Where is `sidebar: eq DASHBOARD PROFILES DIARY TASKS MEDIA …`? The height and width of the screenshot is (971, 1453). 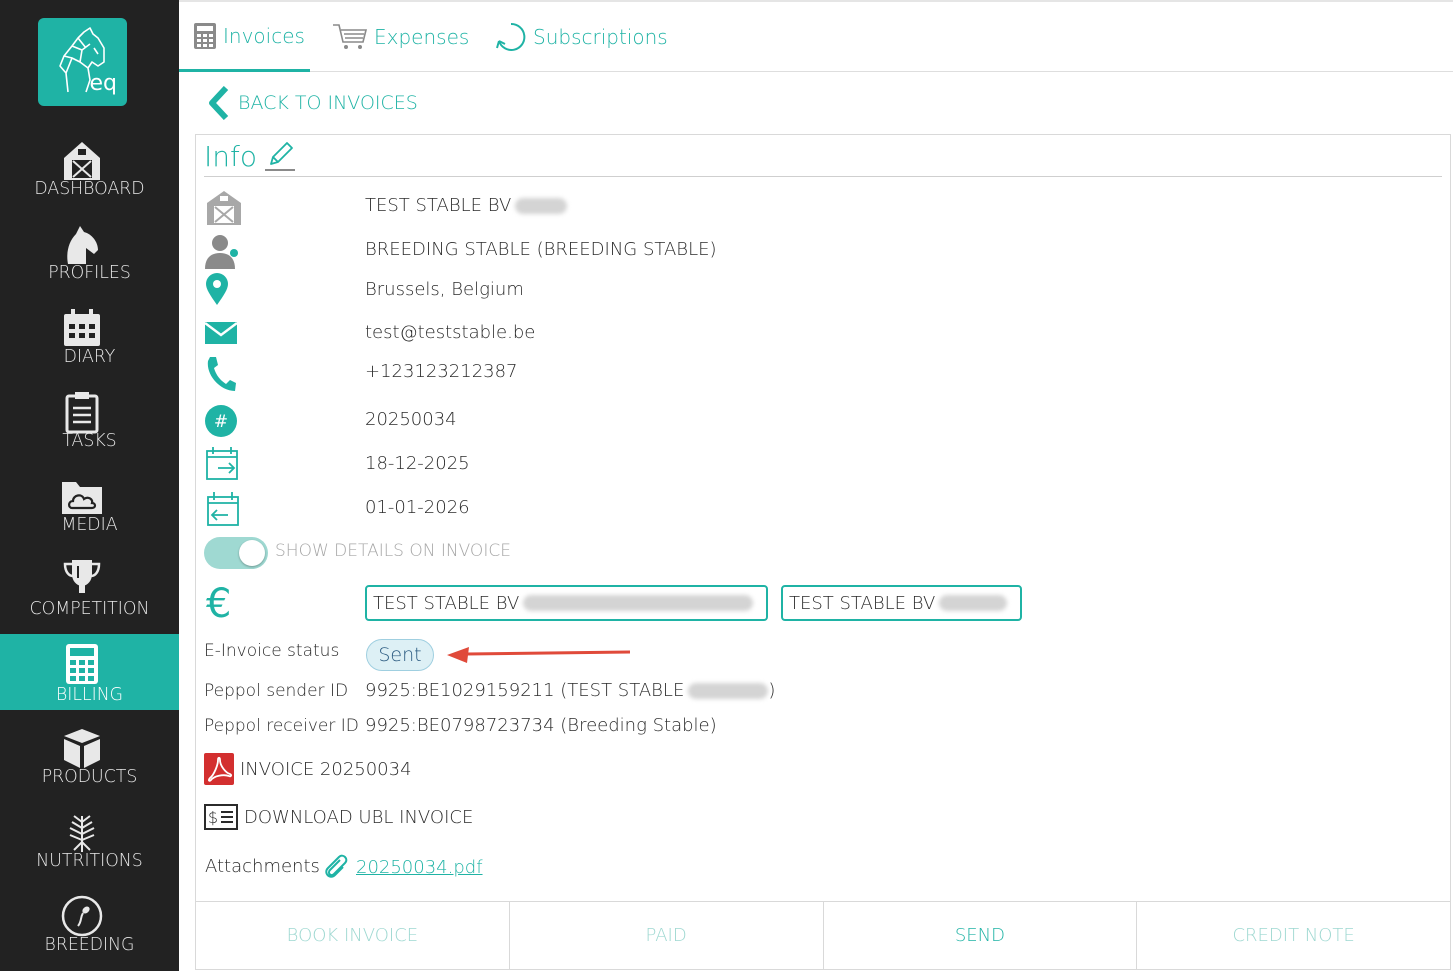
sidebar: eq DASHBOARD PROFILES DIARY TASKS MEDIA … is located at coordinates (89, 485).